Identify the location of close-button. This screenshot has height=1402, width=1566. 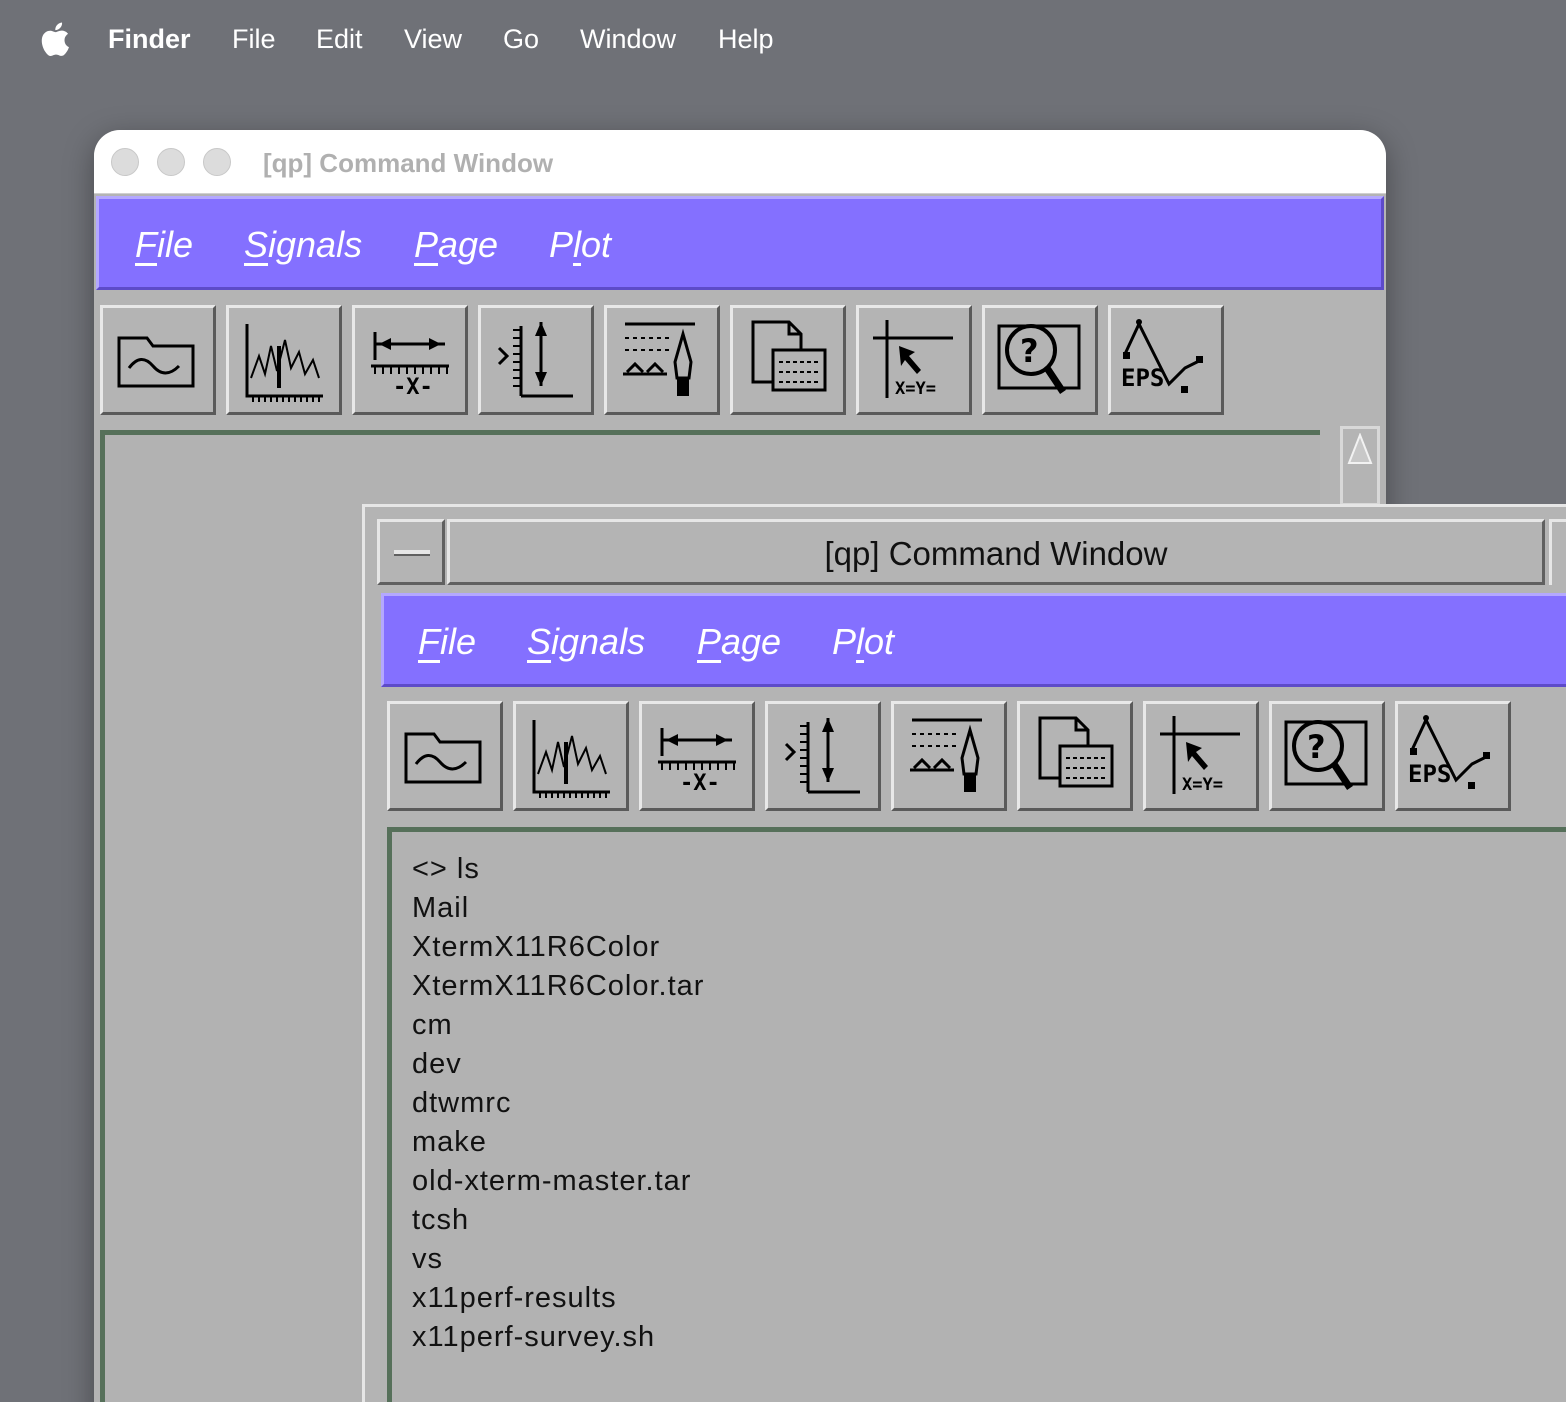
(125, 162).